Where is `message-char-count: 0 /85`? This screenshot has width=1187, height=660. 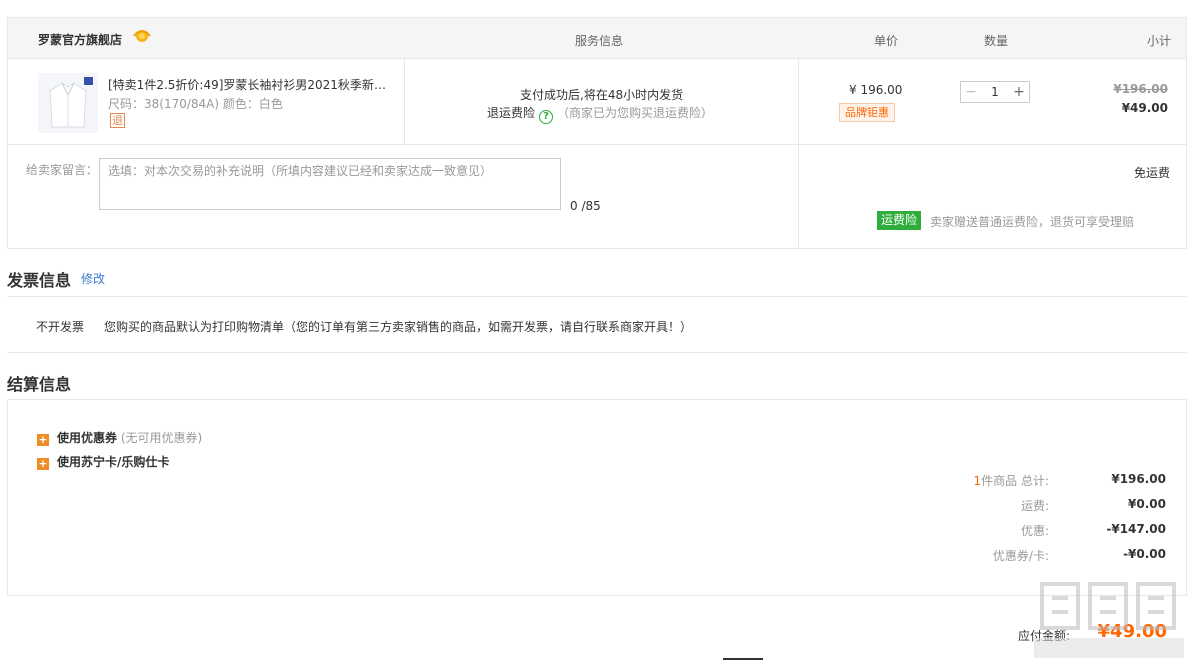
message-char-count: 0 /85 is located at coordinates (585, 206).